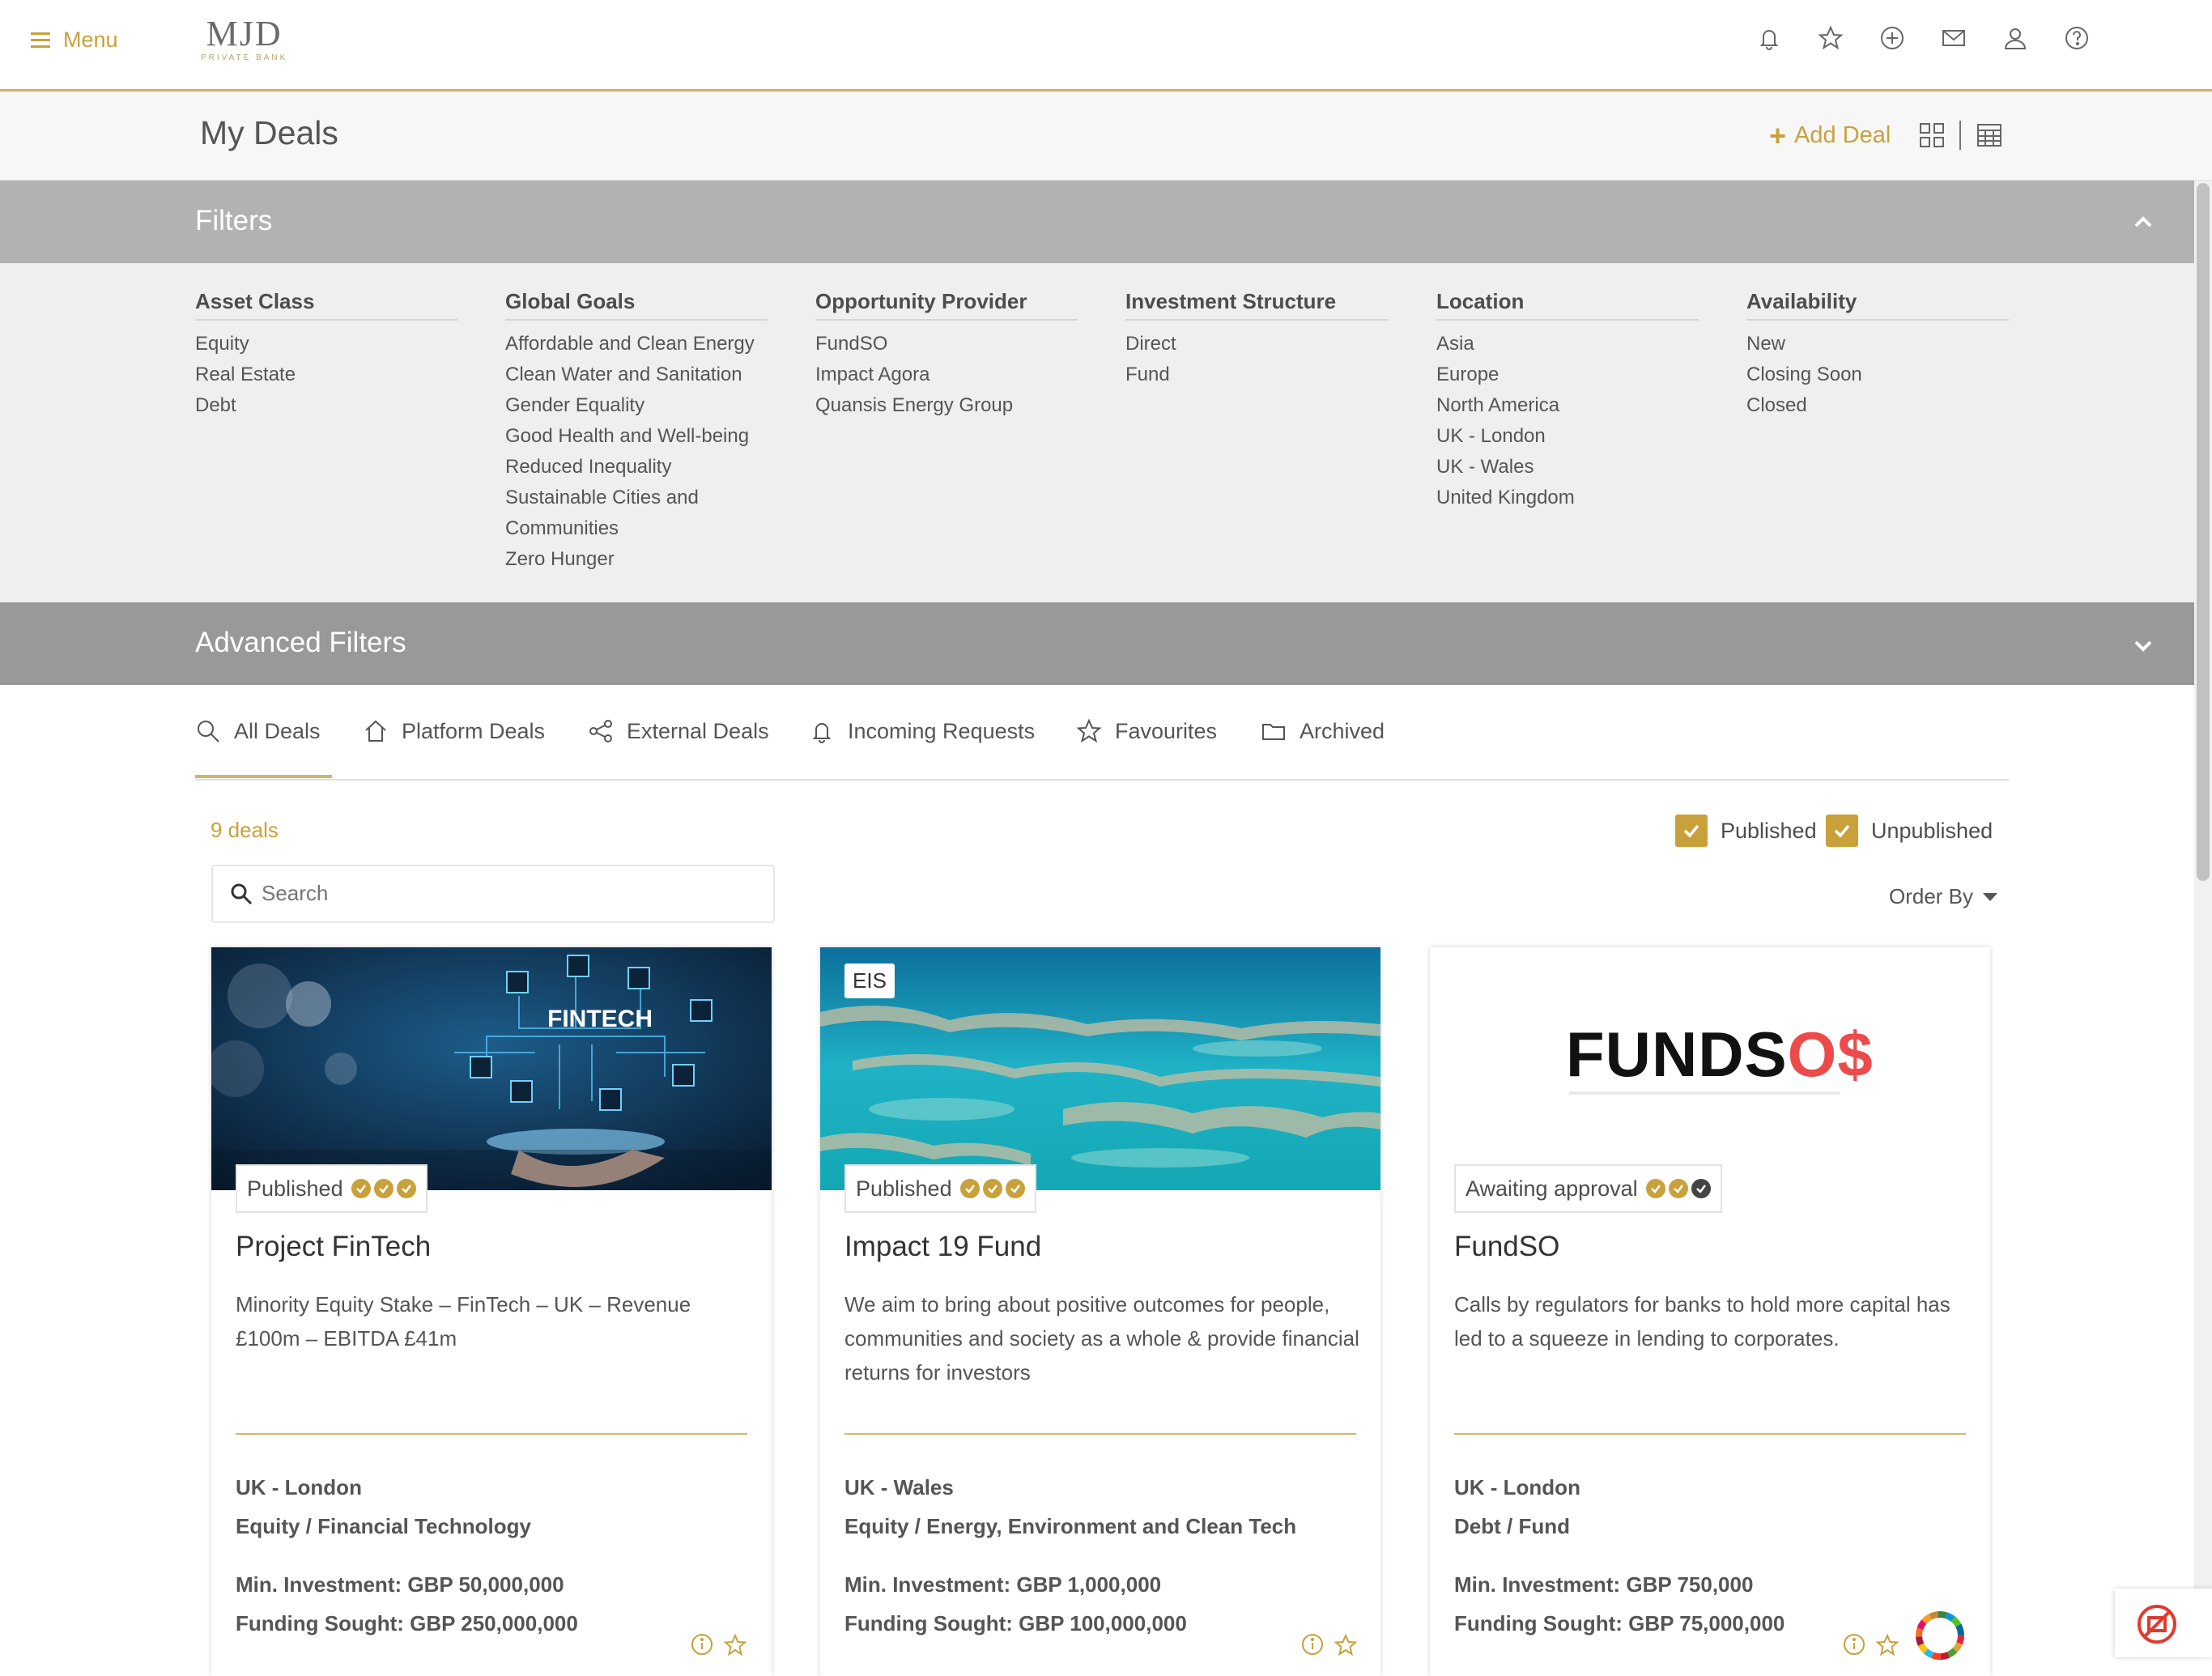 The image size is (2212, 1676). What do you see at coordinates (1567, 344) in the screenshot?
I see `filter-option: Asia` at bounding box center [1567, 344].